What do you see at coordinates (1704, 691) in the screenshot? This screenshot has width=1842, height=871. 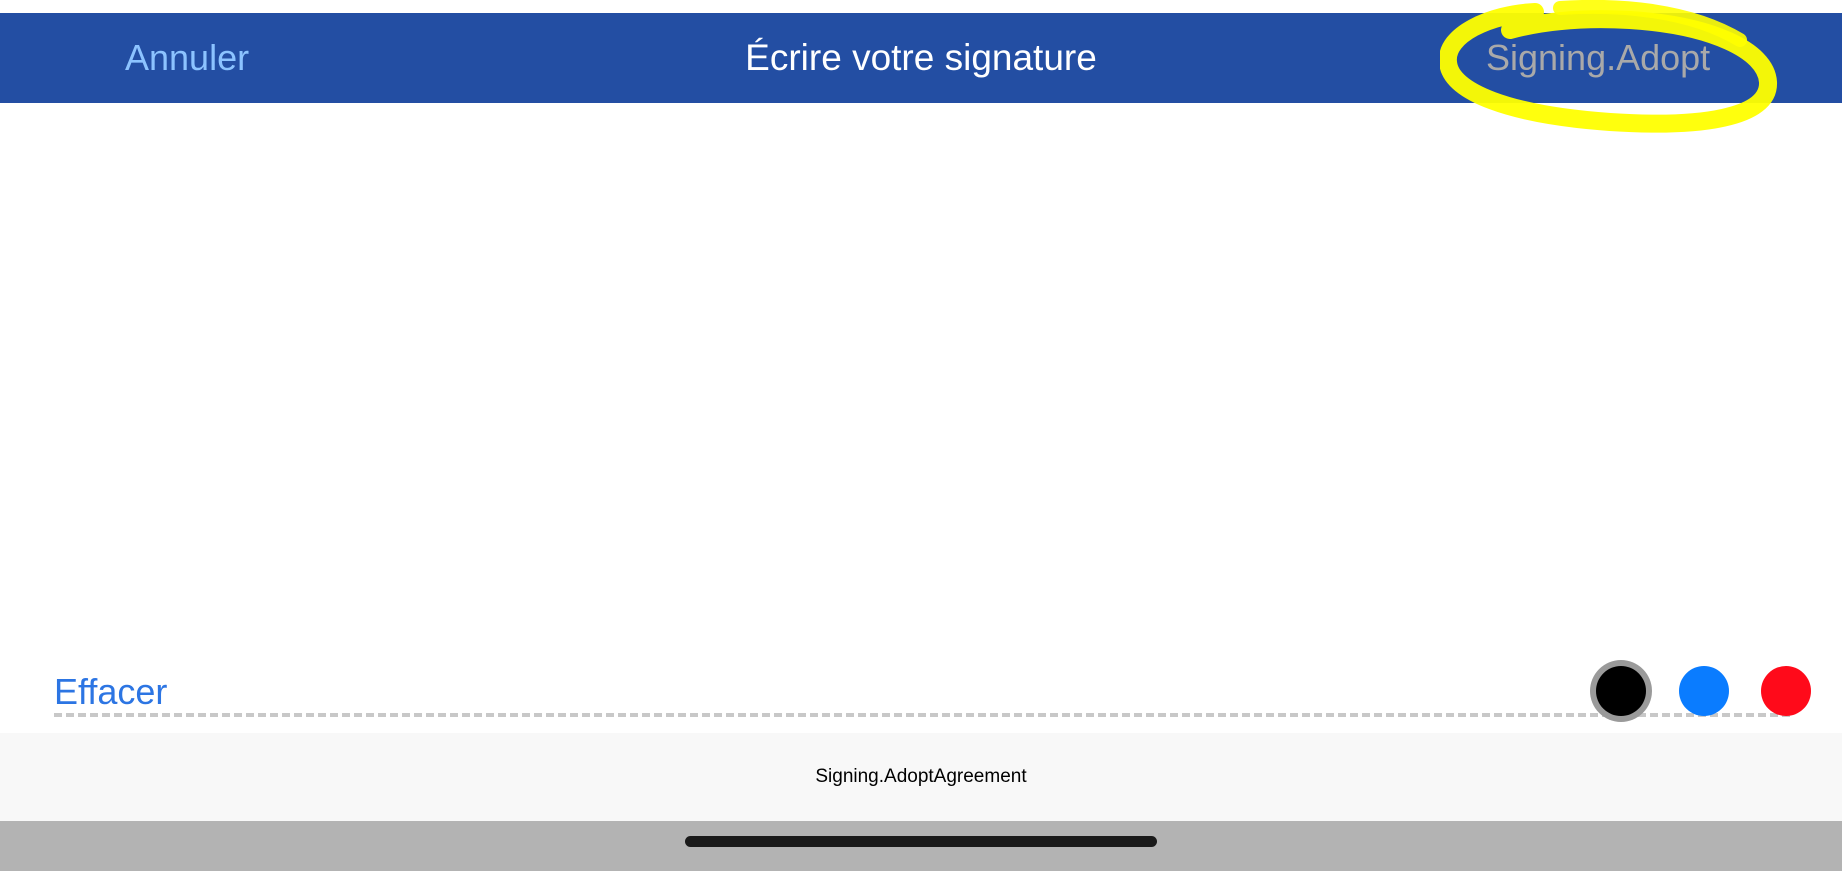 I see `ink-color-blue-swatch` at bounding box center [1704, 691].